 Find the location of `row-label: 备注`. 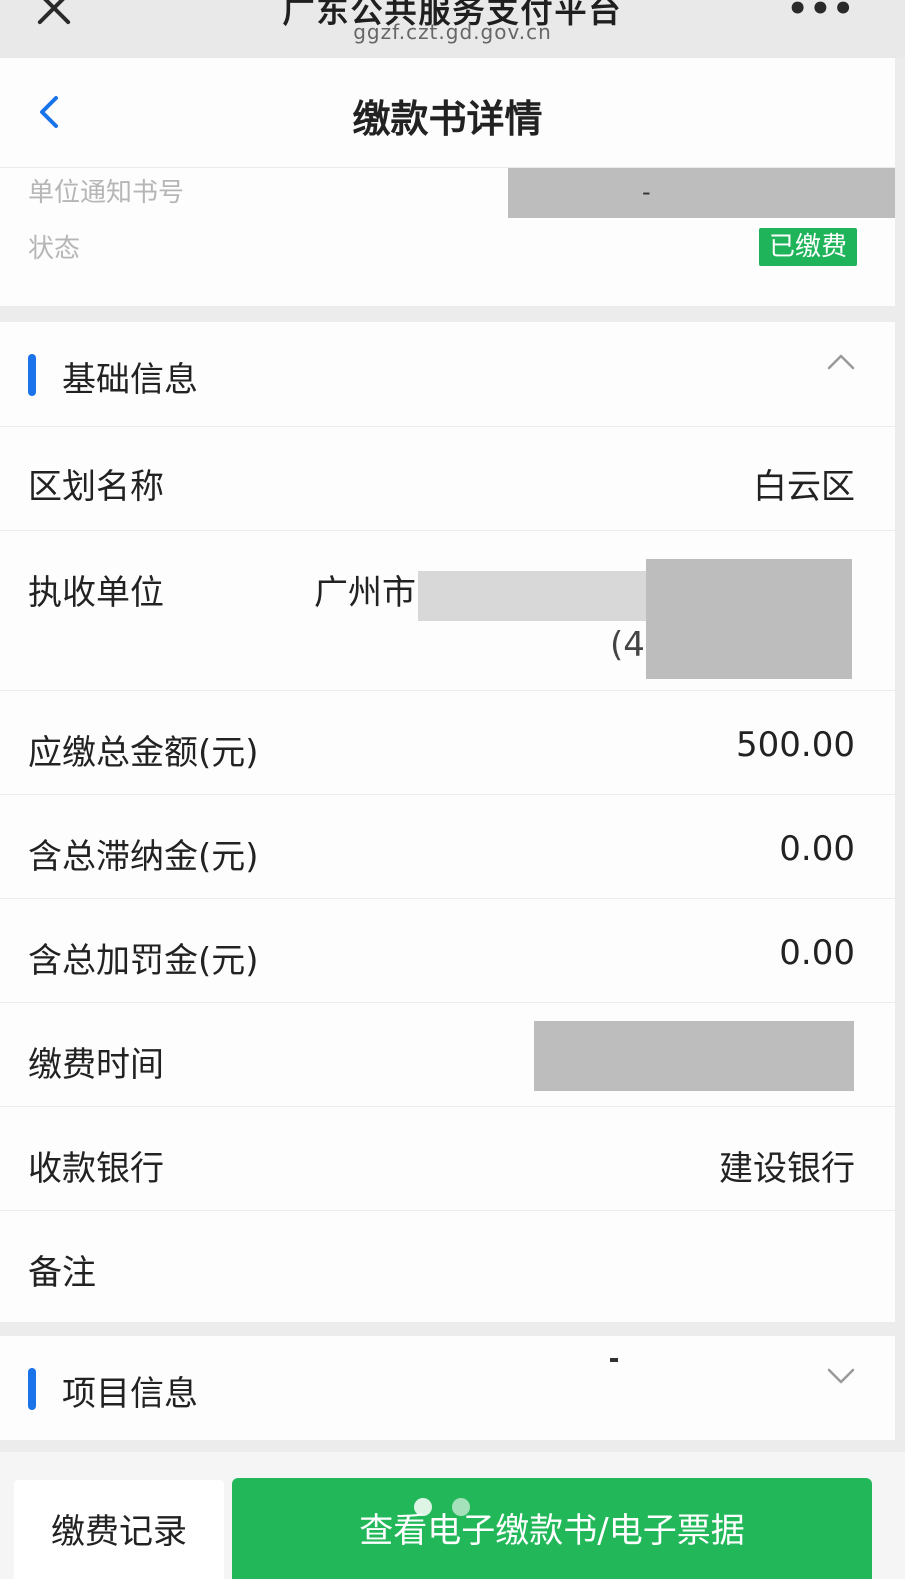

row-label: 备注 is located at coordinates (62, 1273).